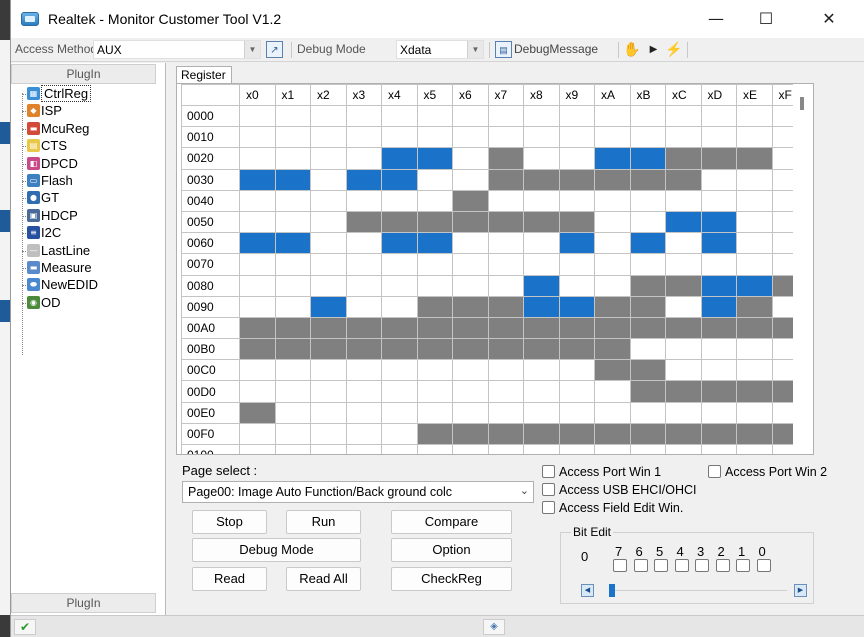 The width and height of the screenshot is (864, 637). Describe the element at coordinates (274, 49) in the screenshot. I see `connect-icon: ↗` at that location.